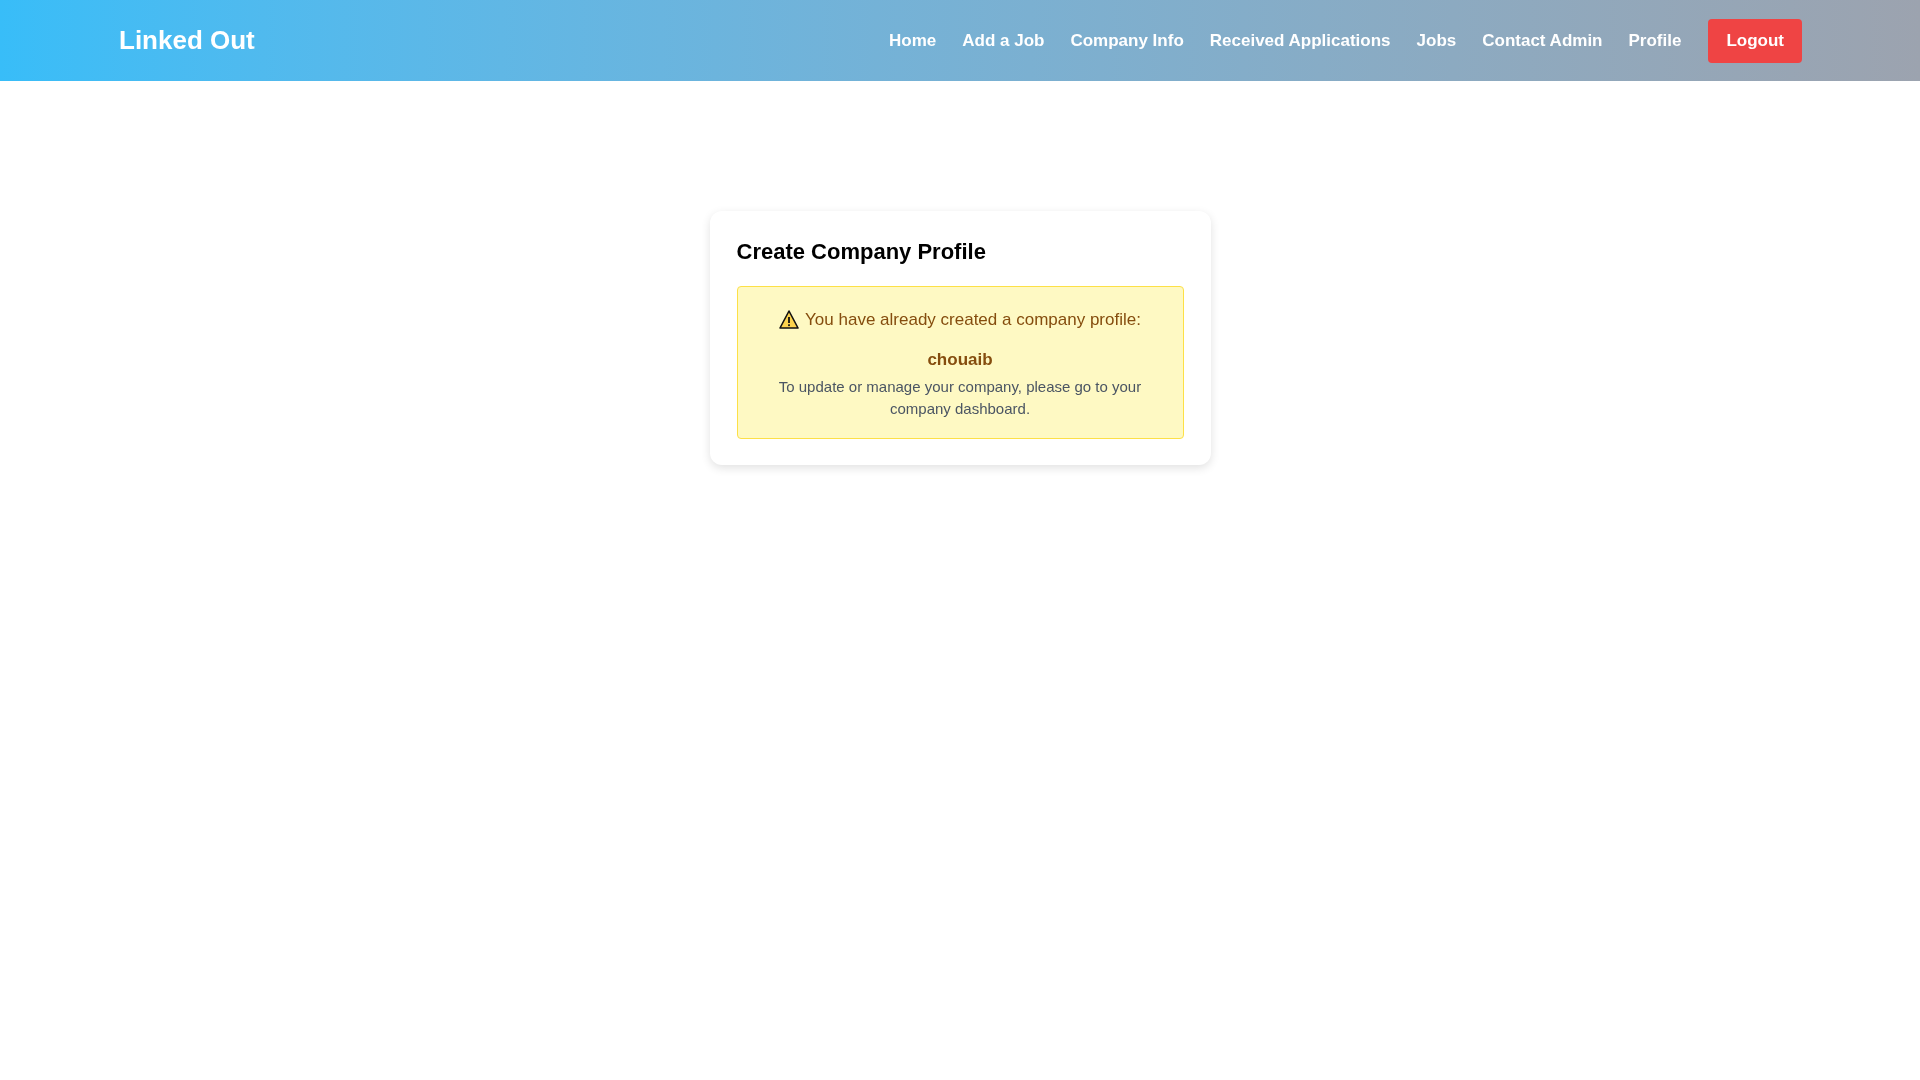 Image resolution: width=1920 pixels, height=1080 pixels. I want to click on nav-link: Home, so click(913, 40).